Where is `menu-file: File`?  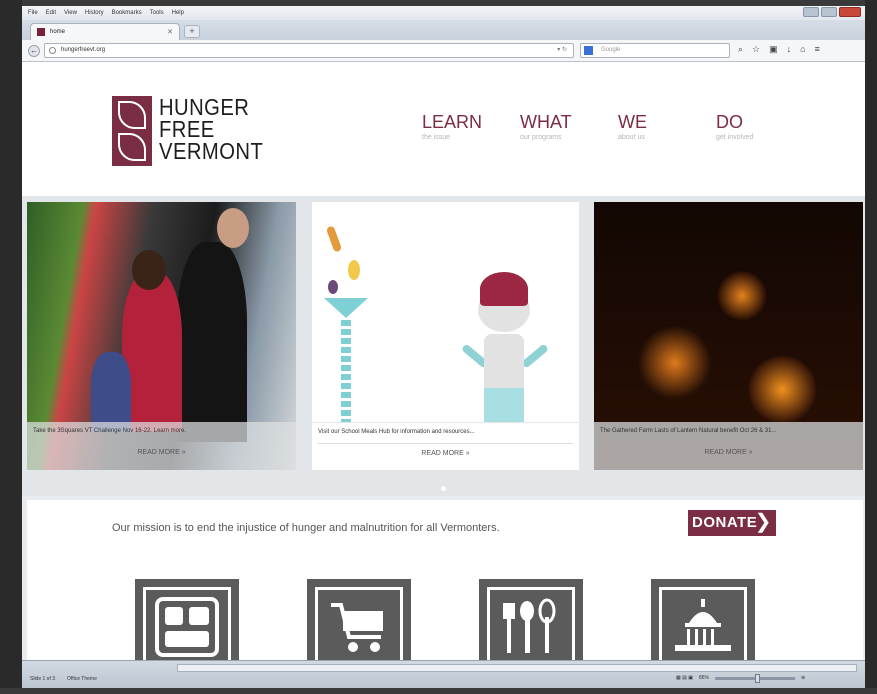 menu-file: File is located at coordinates (33, 13).